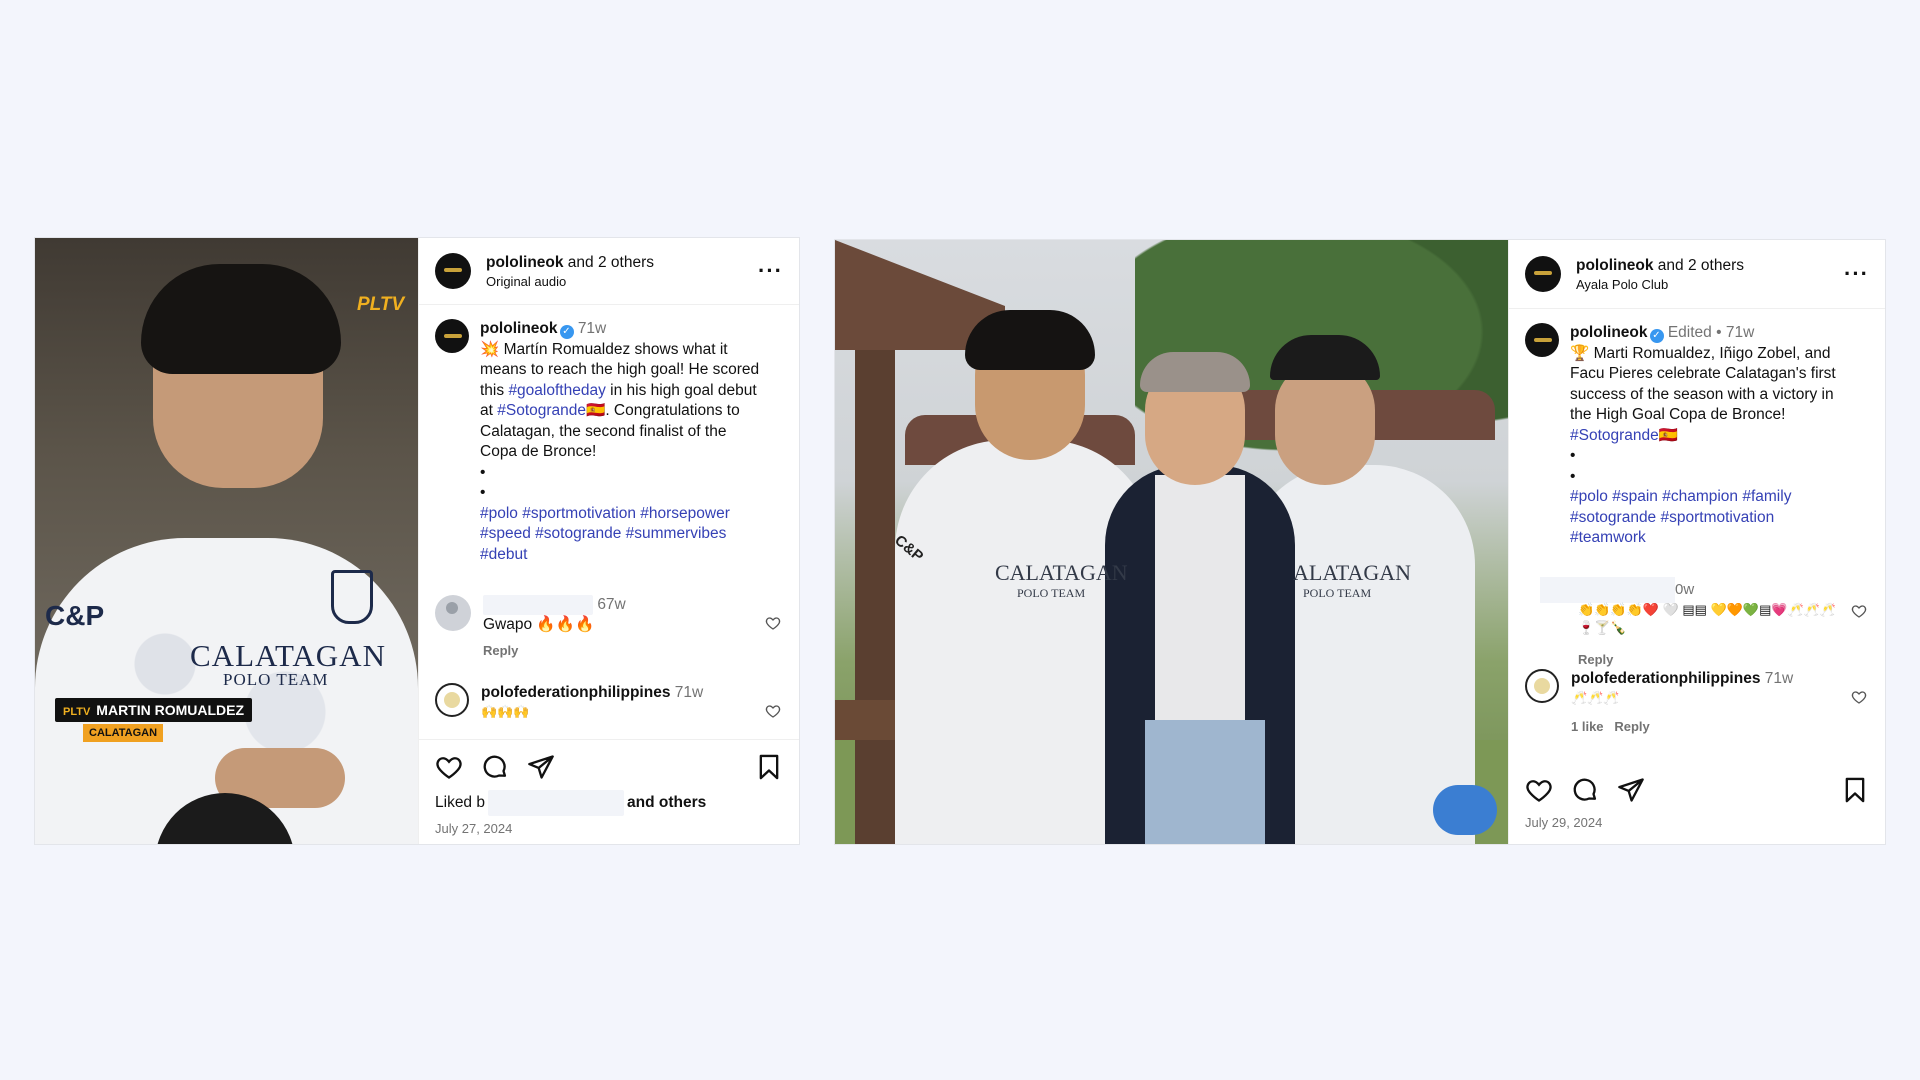 This screenshot has height=1080, width=1920. I want to click on post-date: July 29, 2024, so click(1697, 822).